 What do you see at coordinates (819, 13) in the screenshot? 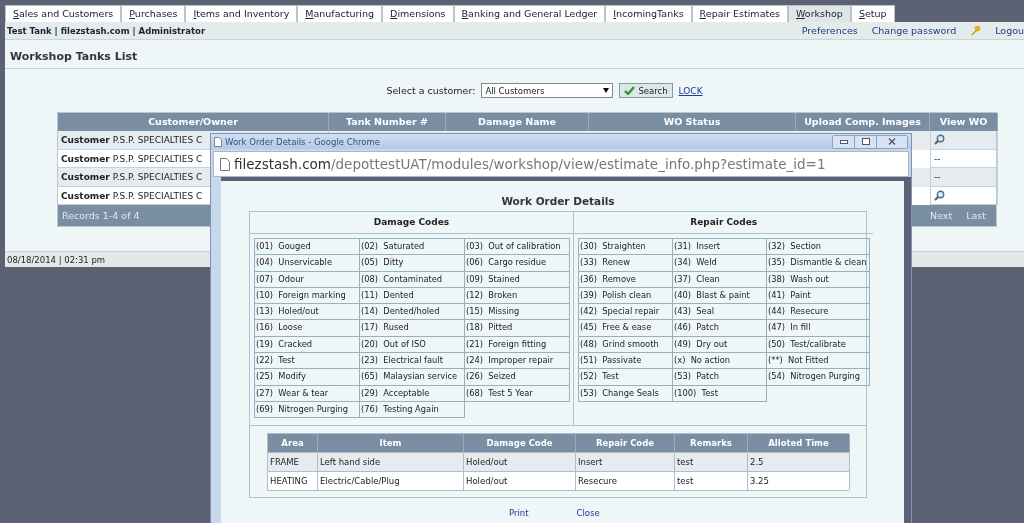
I see `menu-tab: Workshop` at bounding box center [819, 13].